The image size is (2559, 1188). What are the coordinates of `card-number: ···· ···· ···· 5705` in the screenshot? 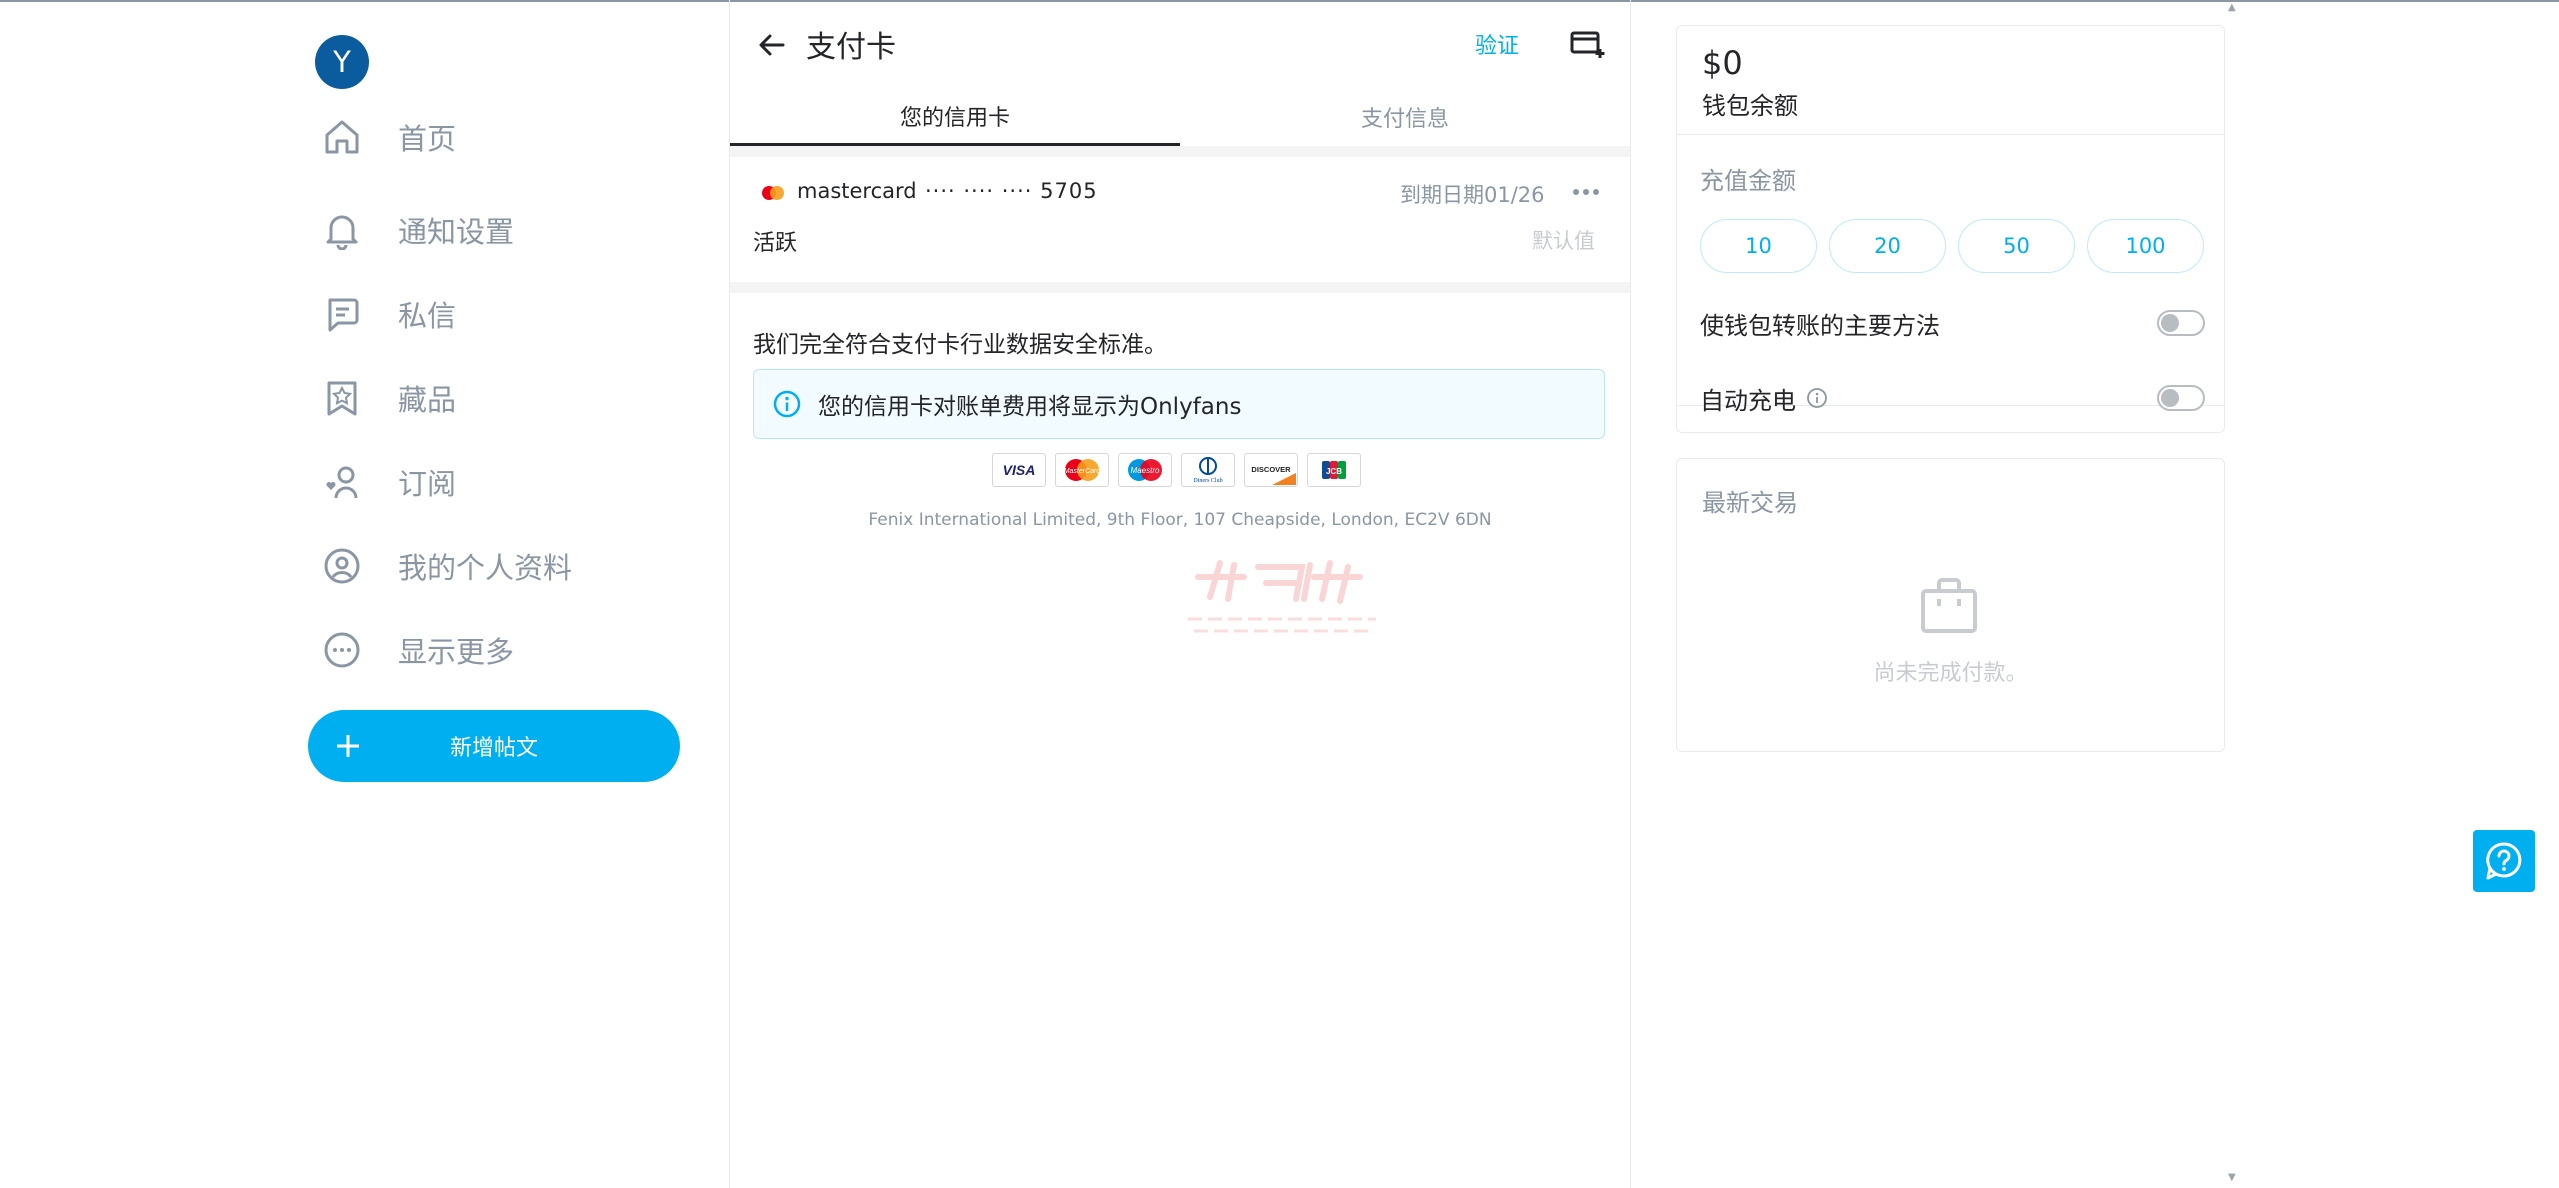 It's located at (1011, 191).